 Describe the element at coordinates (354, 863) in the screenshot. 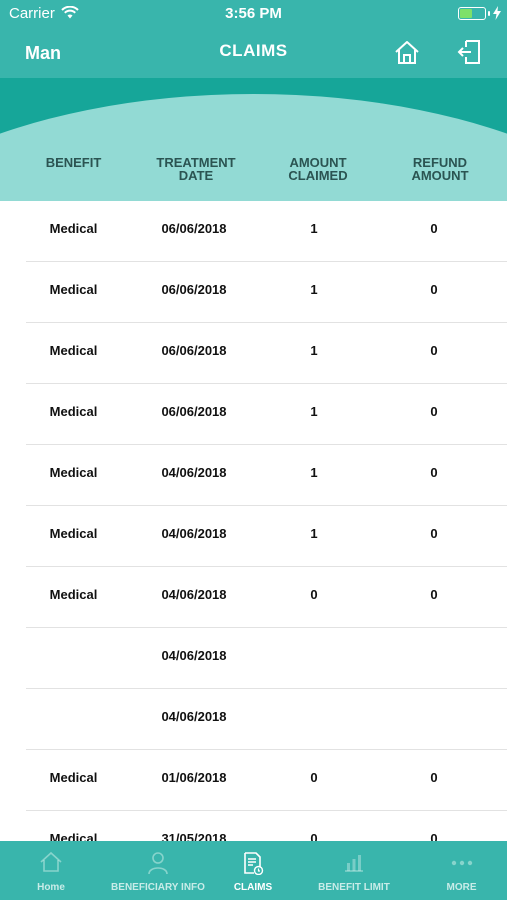

I see `chart-icon` at that location.